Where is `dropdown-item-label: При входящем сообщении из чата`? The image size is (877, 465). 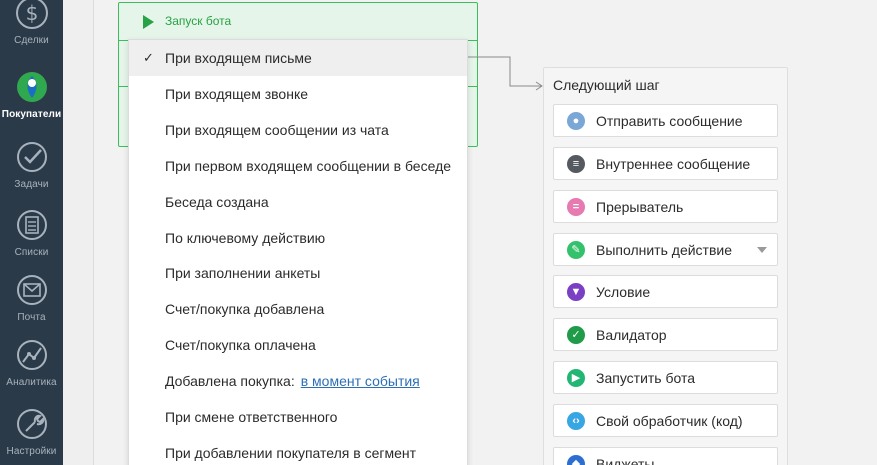
dropdown-item-label: При входящем сообщении из чата is located at coordinates (277, 130).